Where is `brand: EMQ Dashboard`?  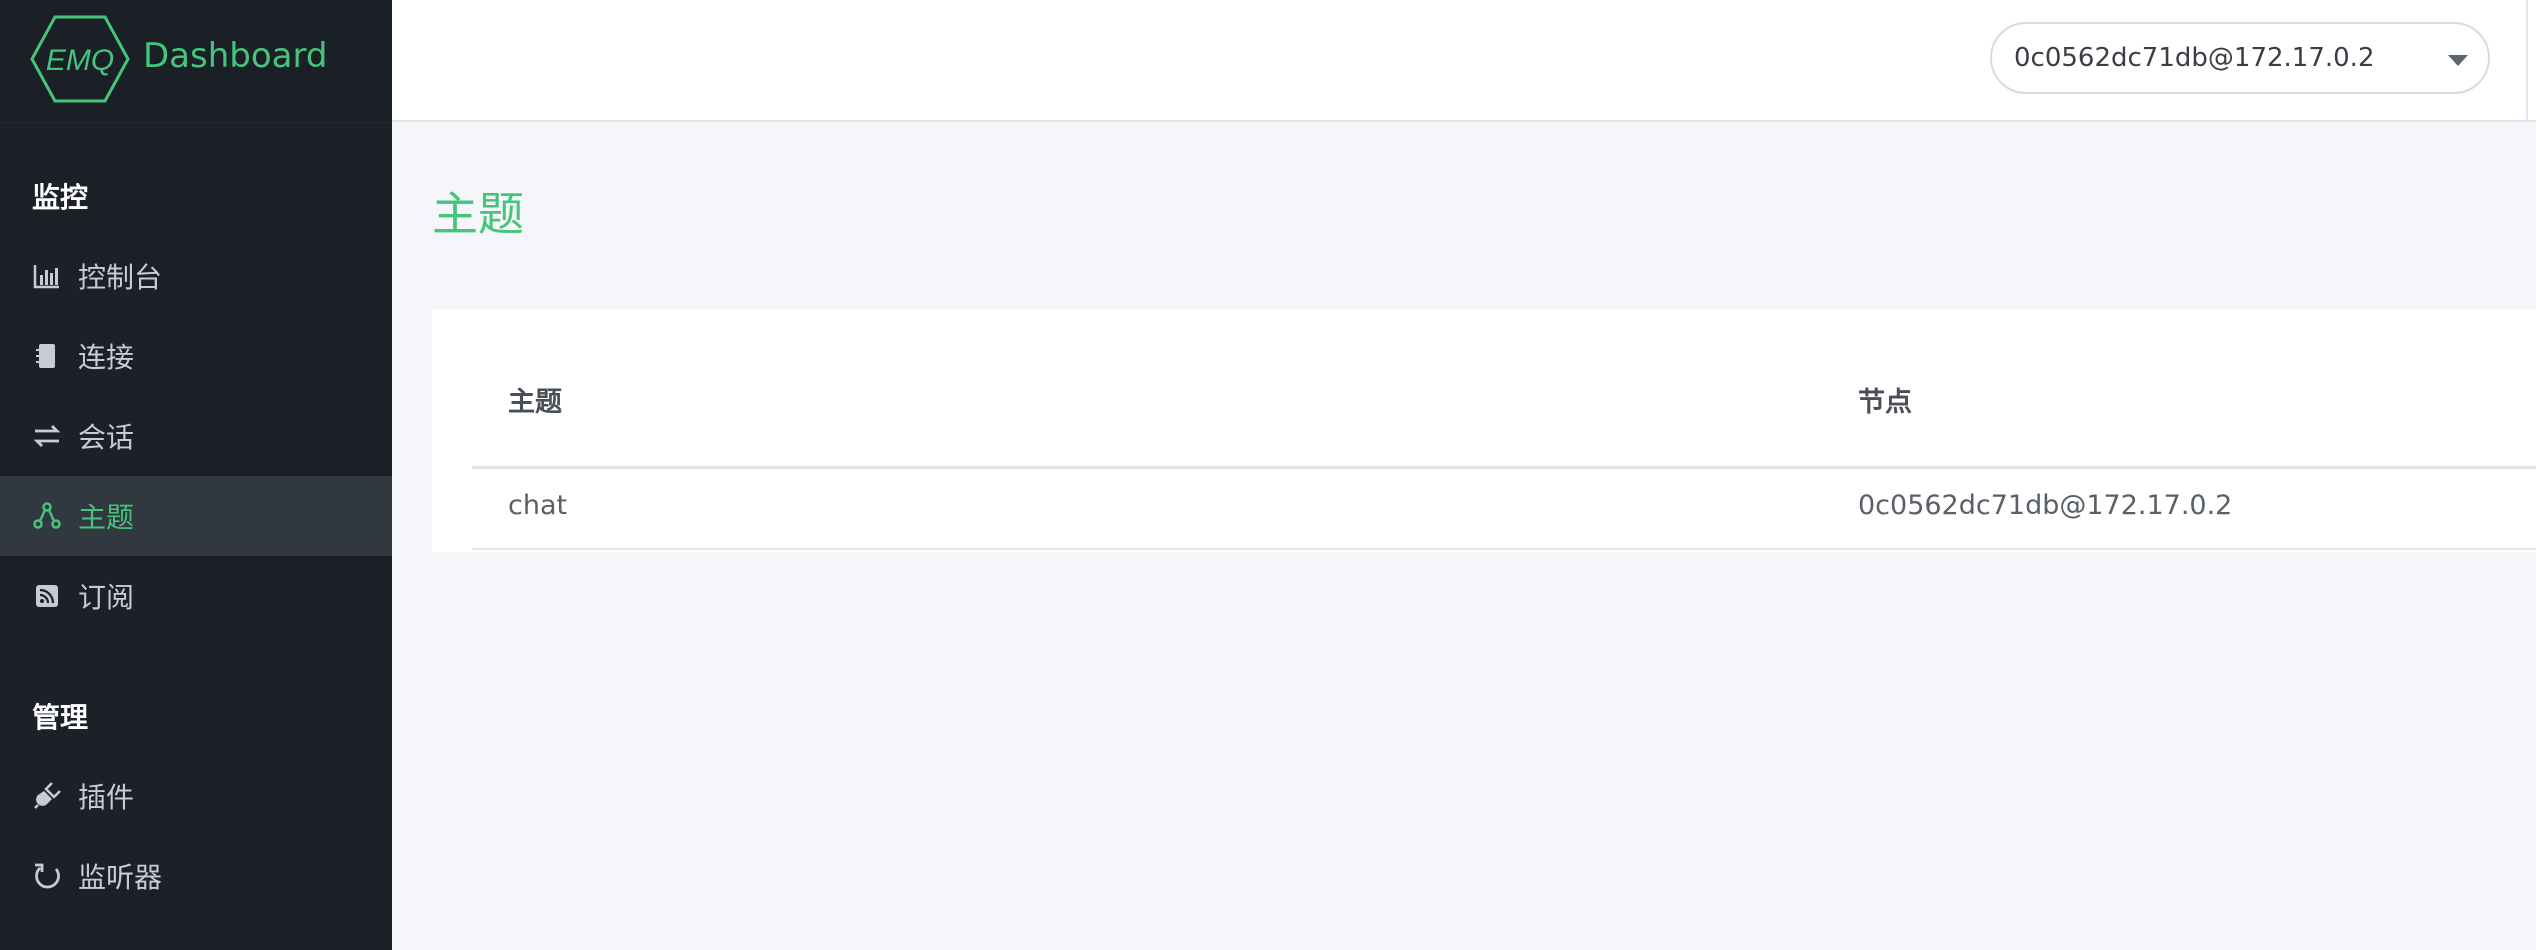 brand: EMQ Dashboard is located at coordinates (196, 61).